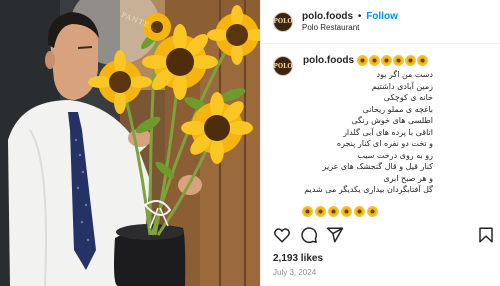  I want to click on share-icon, so click(335, 235).